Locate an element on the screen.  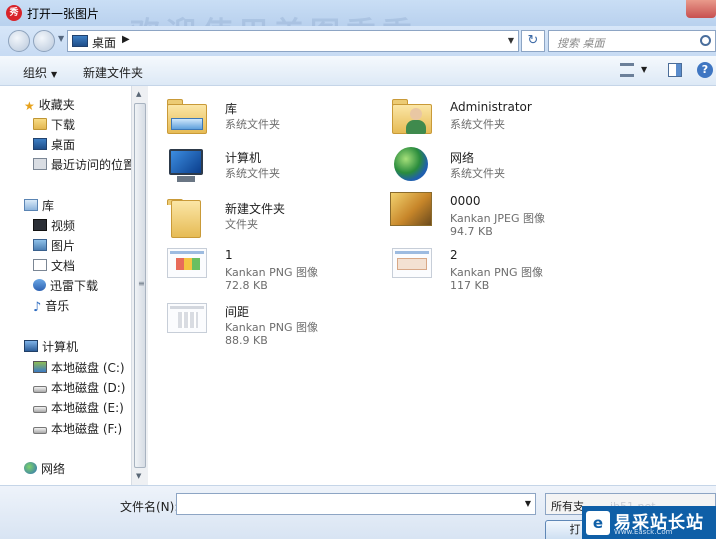
scrollbar-thumb: ≡ is located at coordinates (140, 285).